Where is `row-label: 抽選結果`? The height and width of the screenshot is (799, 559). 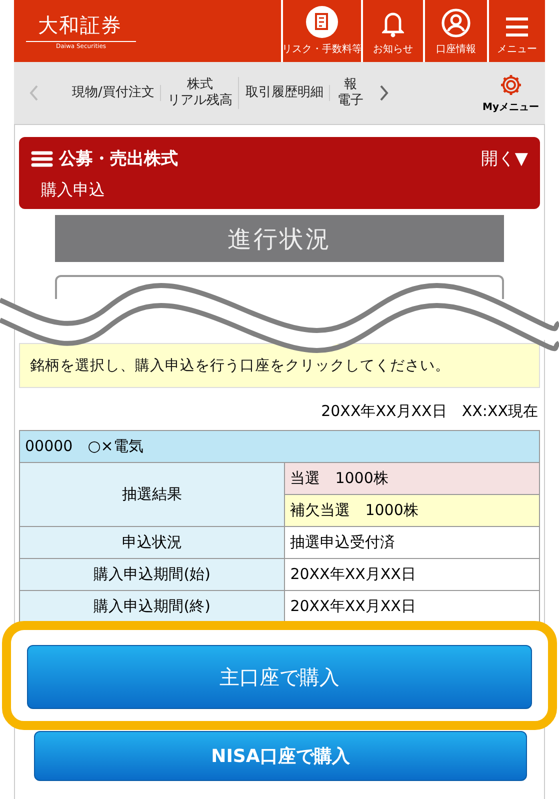
row-label: 抽選結果 is located at coordinates (152, 494).